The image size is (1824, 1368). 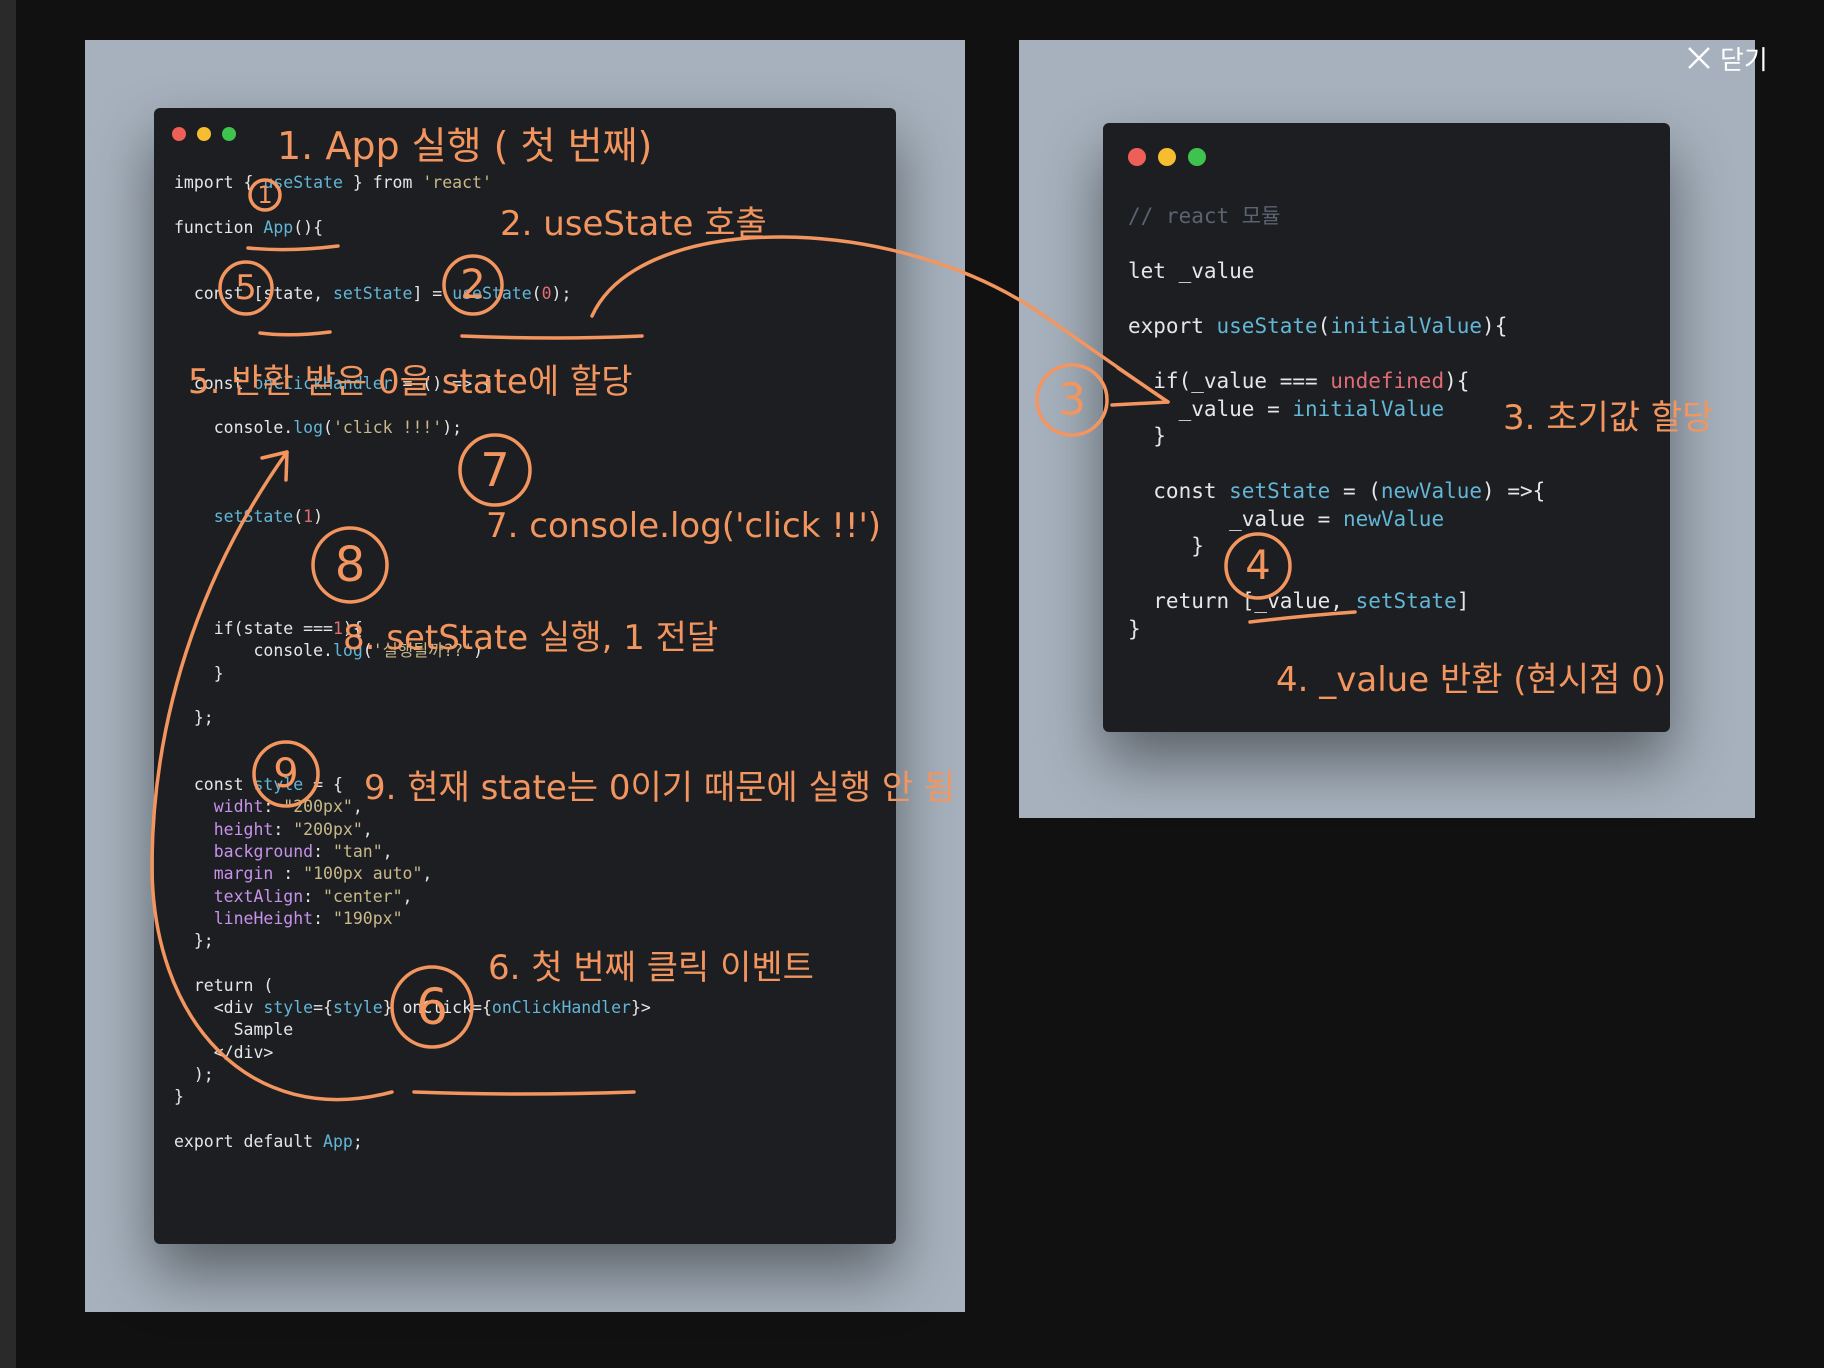 I want to click on circle-marker-8-label: 8, so click(x=350, y=565).